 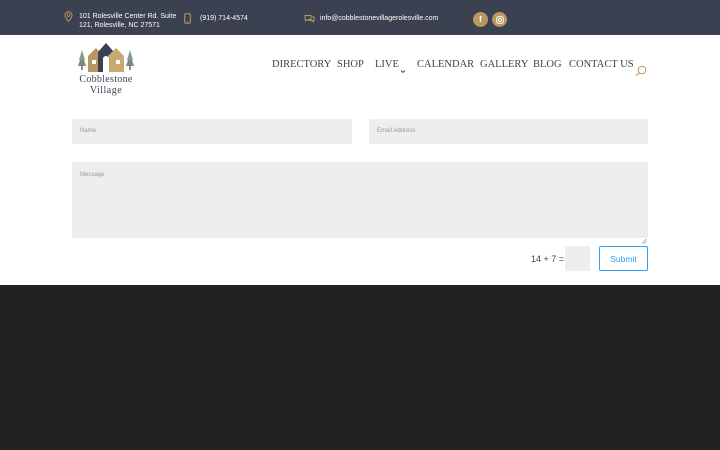 I want to click on email-placeholder: Email Address, so click(x=396, y=131).